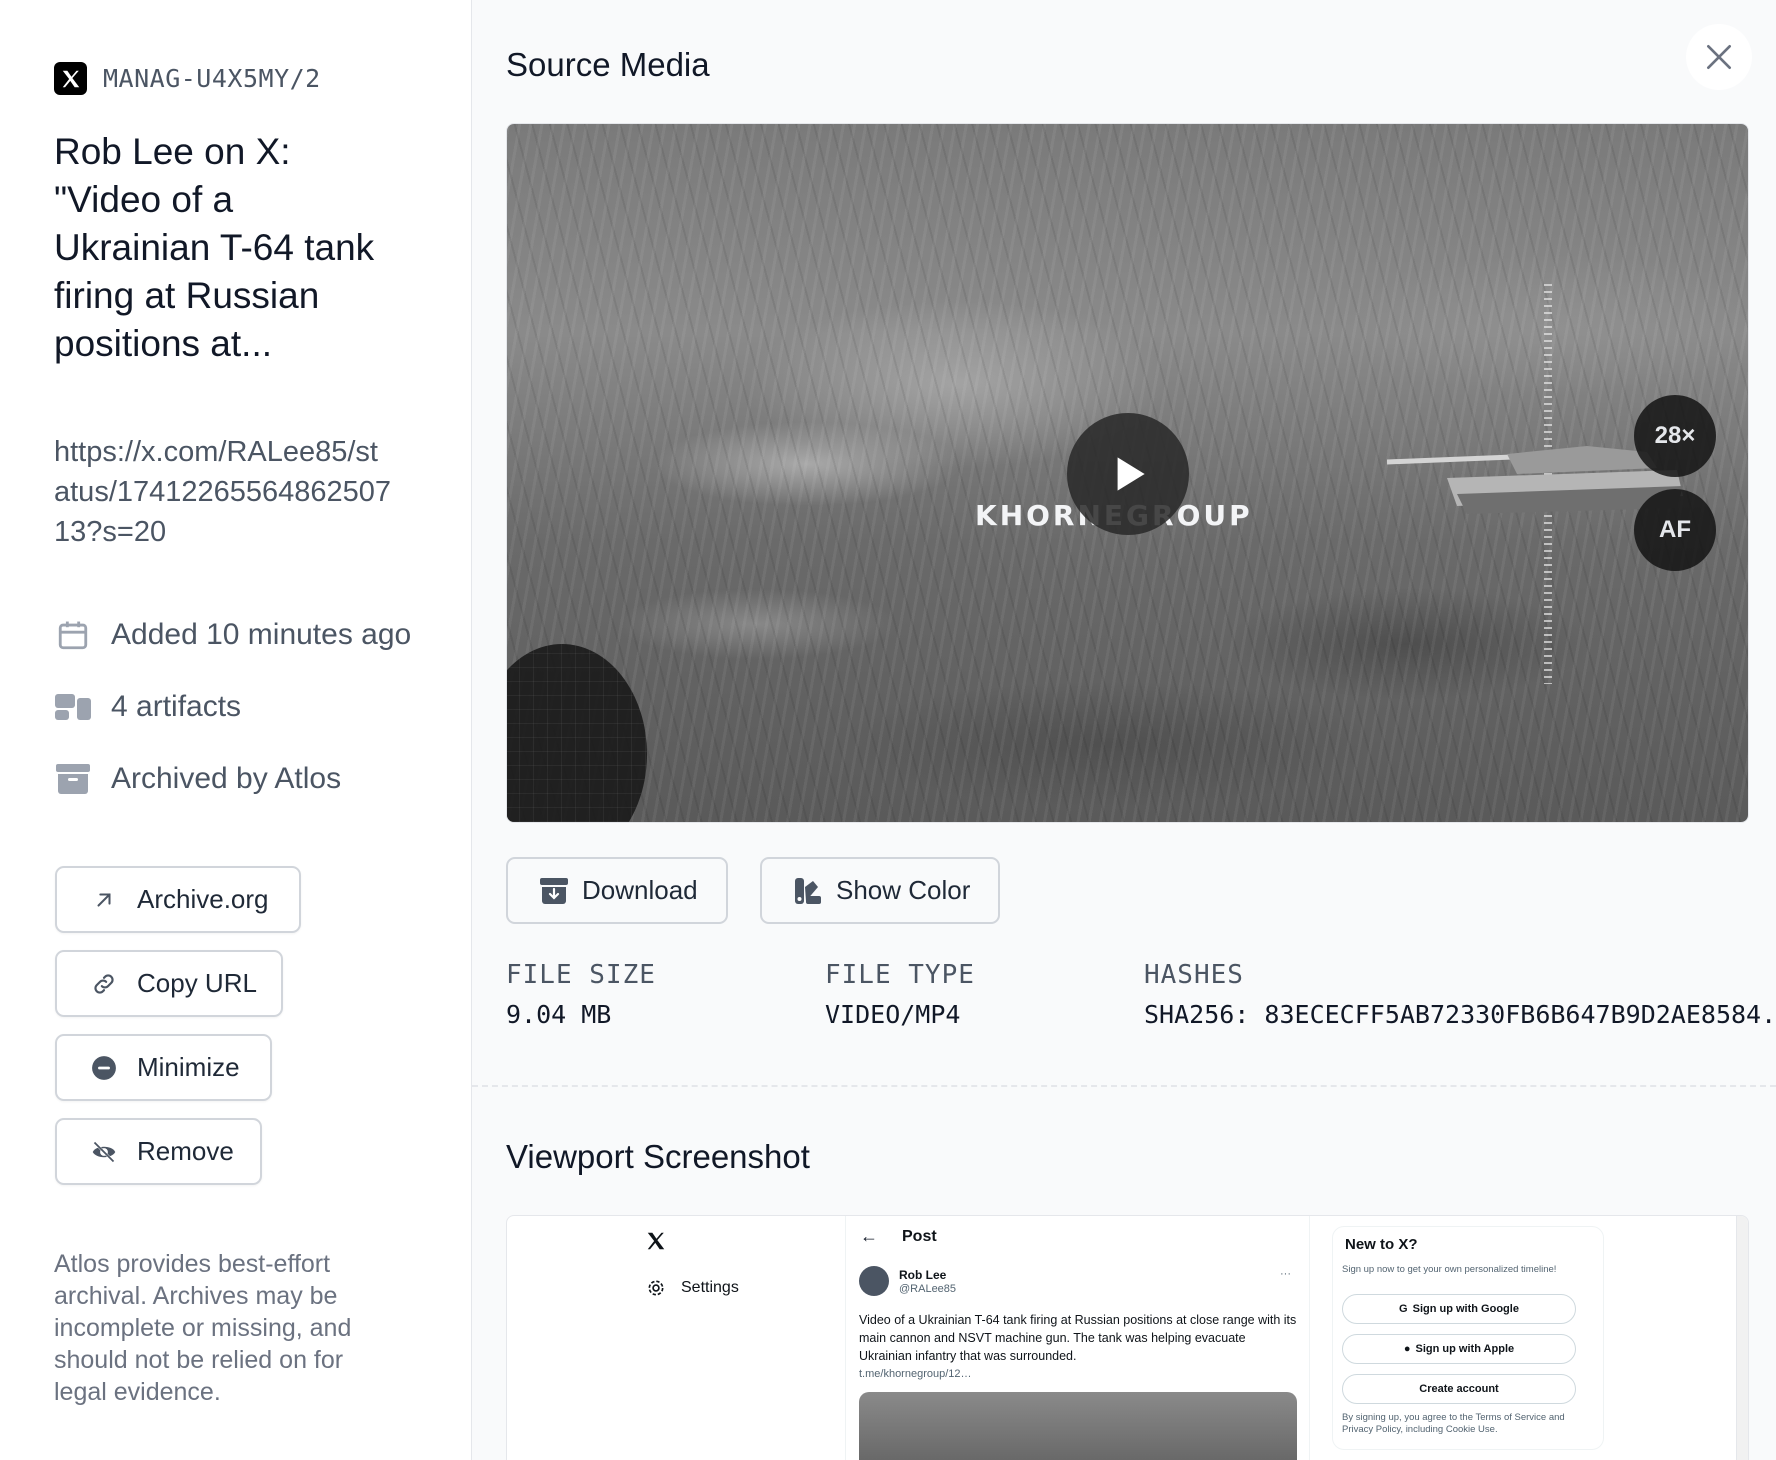 Image resolution: width=1776 pixels, height=1460 pixels. I want to click on copy-url-button: Copy URL, so click(169, 983).